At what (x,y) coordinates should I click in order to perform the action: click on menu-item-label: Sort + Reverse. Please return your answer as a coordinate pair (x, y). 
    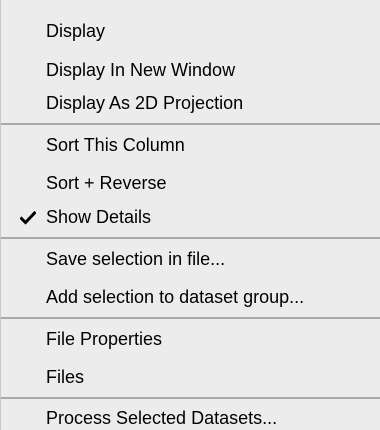
    Looking at the image, I should click on (106, 183).